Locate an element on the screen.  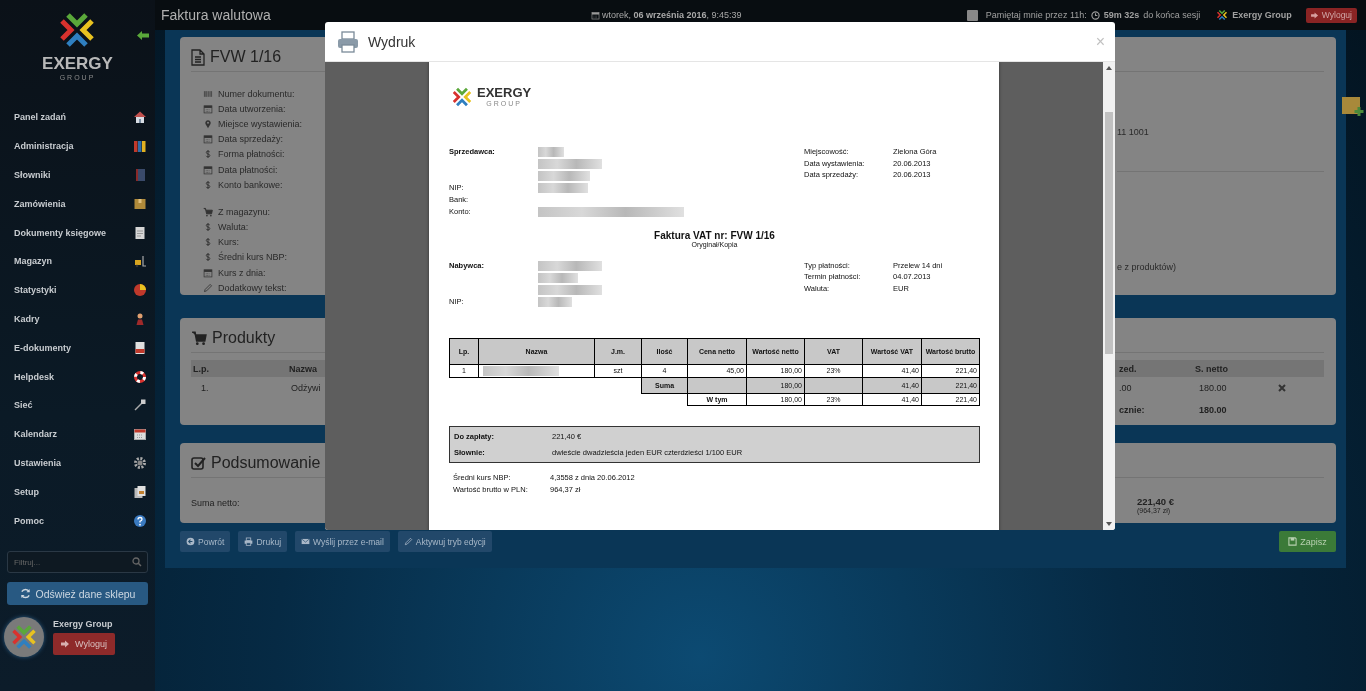
field-label: Kurs: is located at coordinates (228, 242).